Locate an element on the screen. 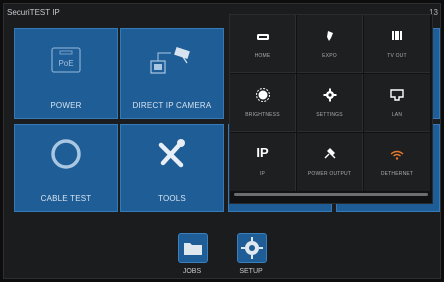  quick-home-label: HOME is located at coordinates (262, 56).